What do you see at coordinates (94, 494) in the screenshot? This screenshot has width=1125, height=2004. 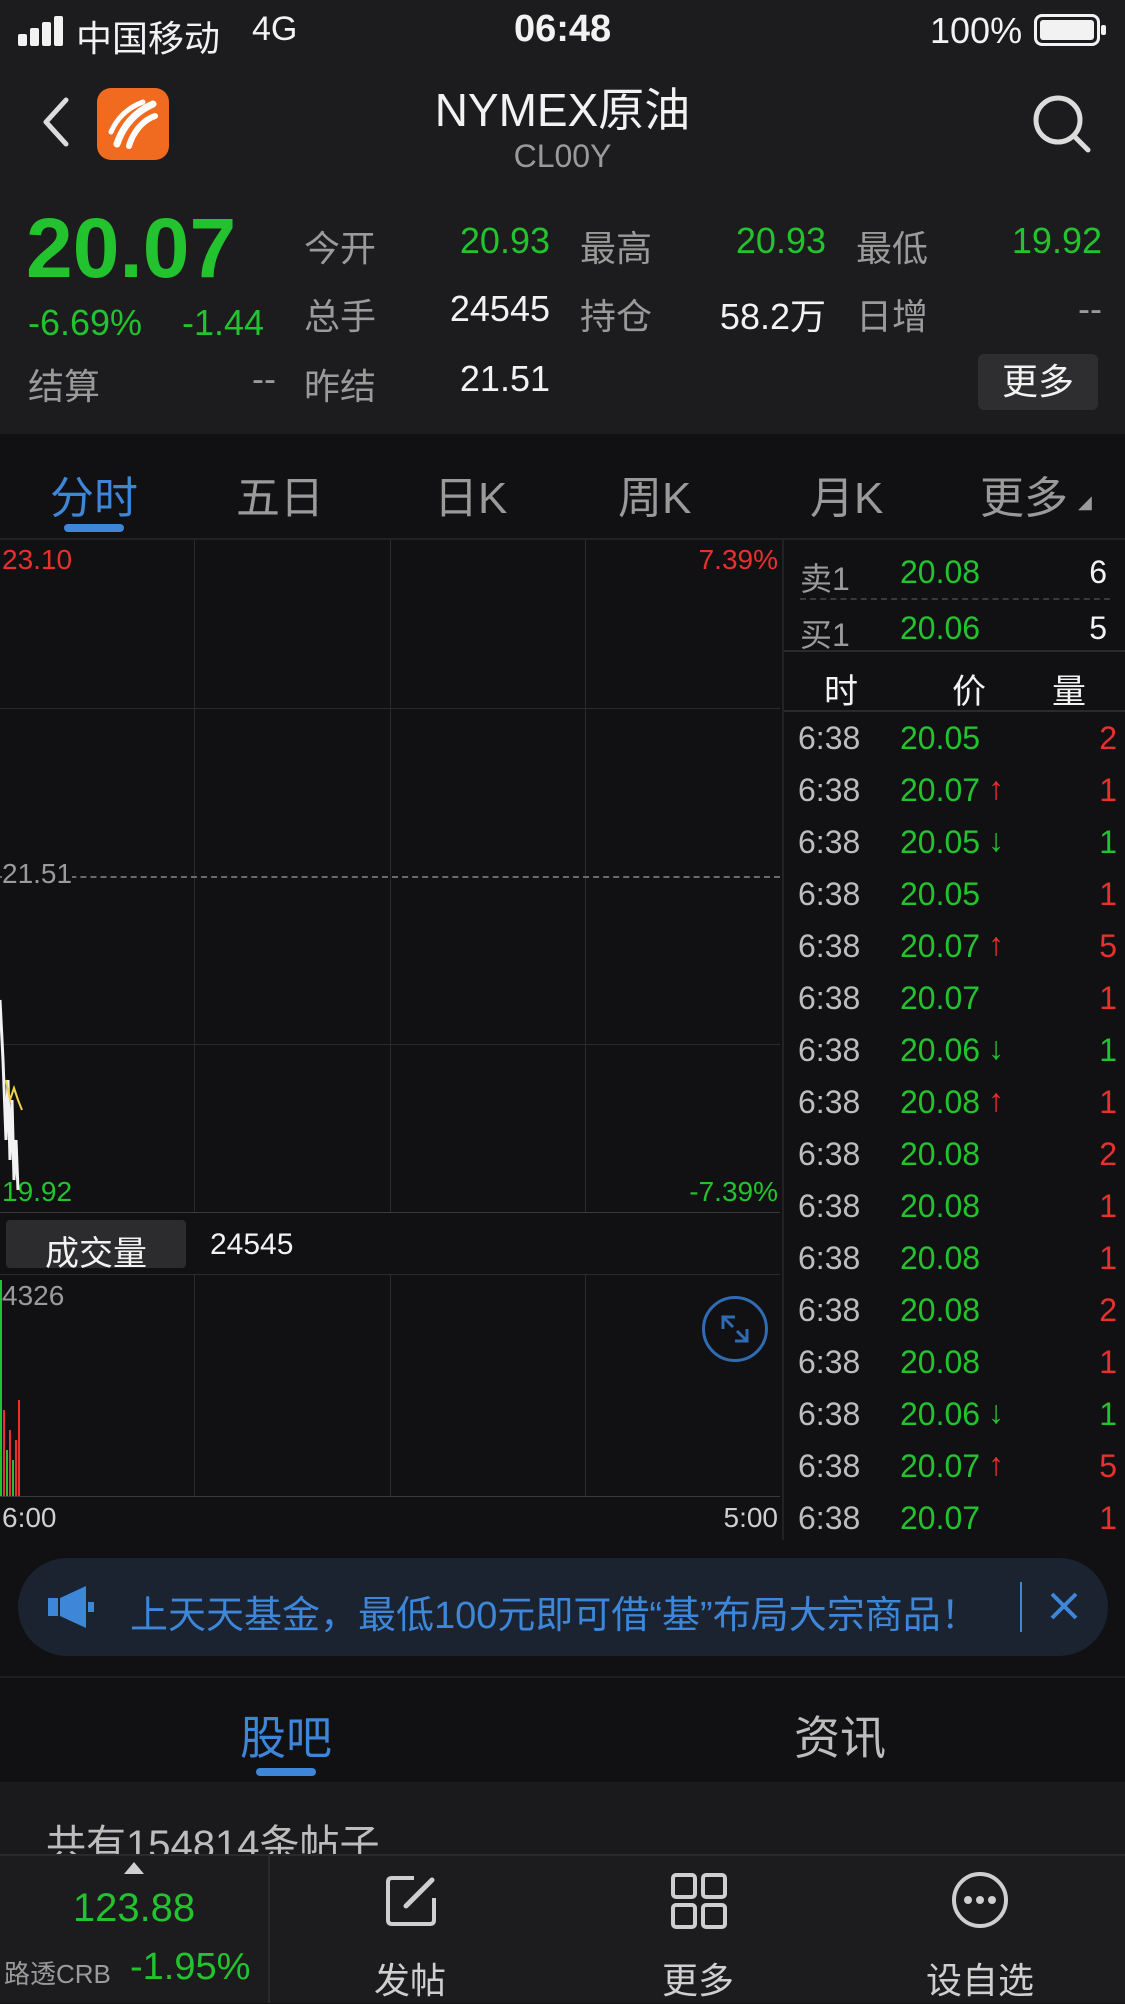 I see `tab-intraday: 分时` at bounding box center [94, 494].